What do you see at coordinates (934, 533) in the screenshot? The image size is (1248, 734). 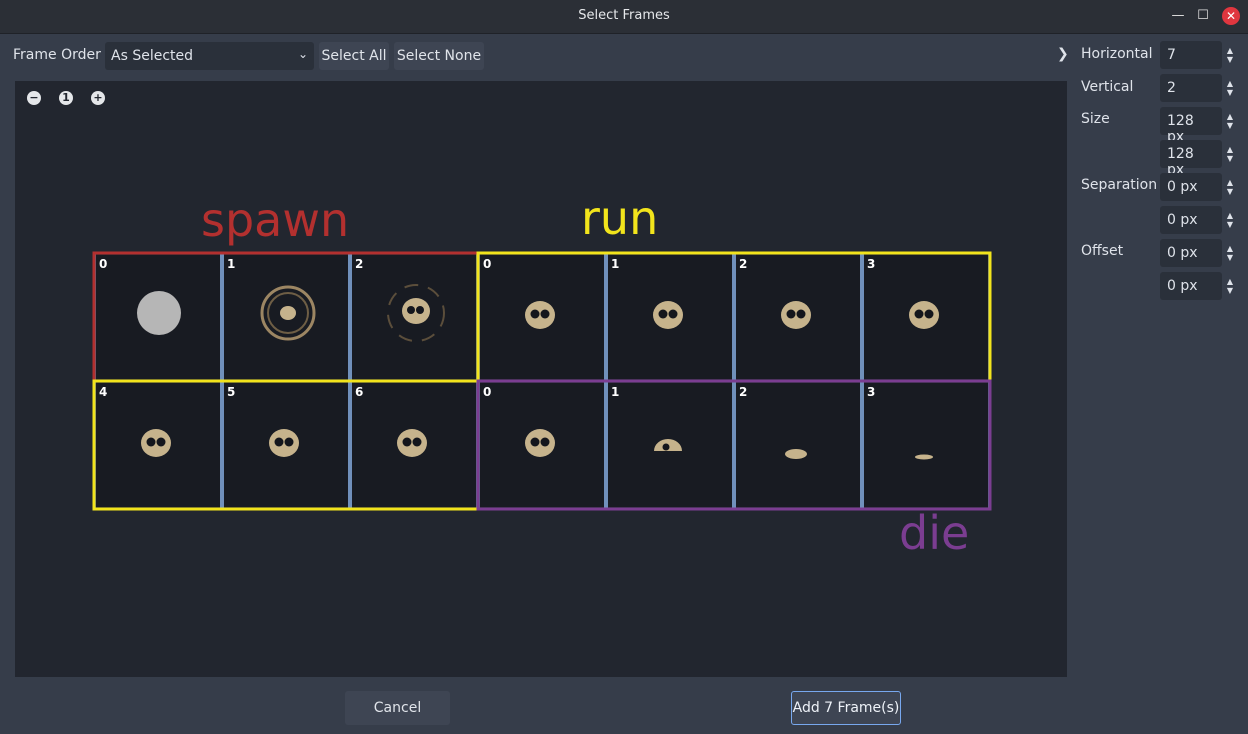 I see `annotation-die: die` at bounding box center [934, 533].